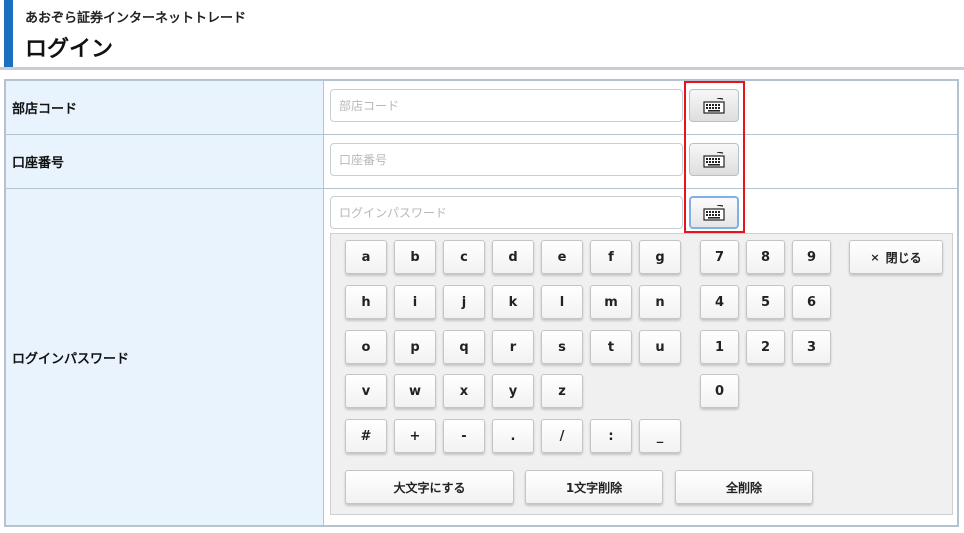 This screenshot has height=533, width=964. I want to click on key-digit-6: 6, so click(811, 302).